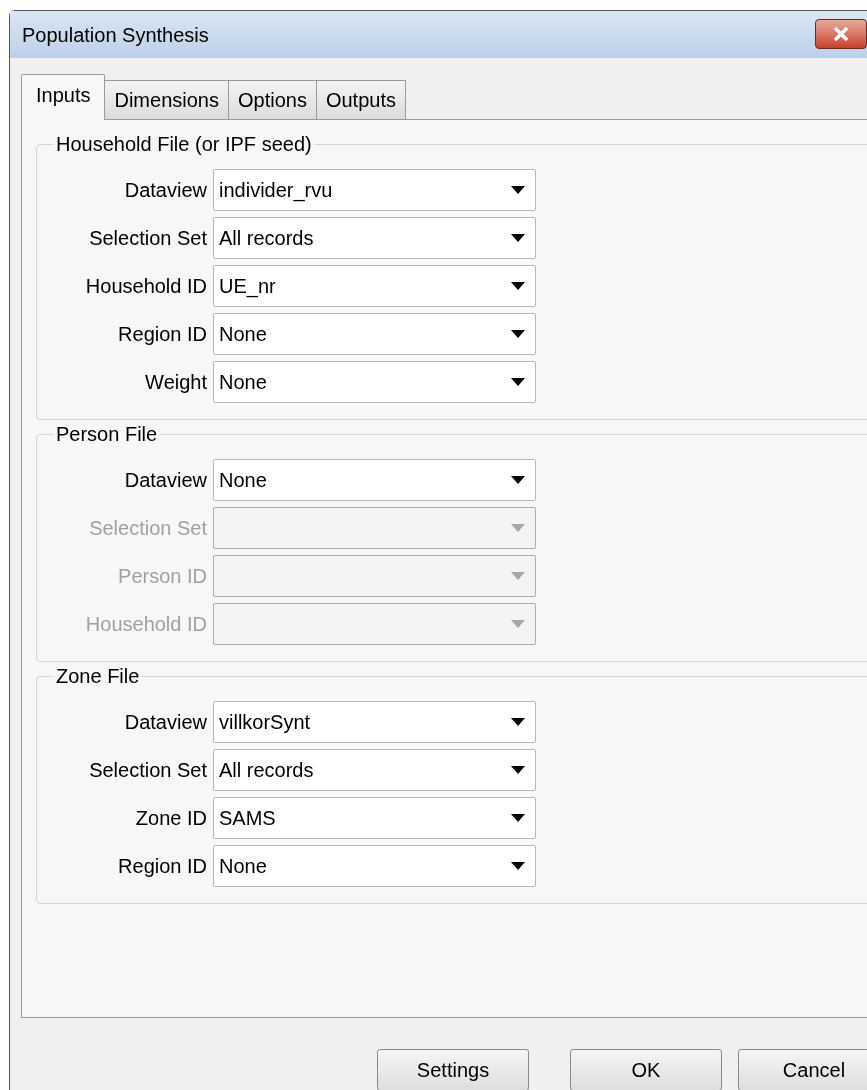 The width and height of the screenshot is (867, 1090). Describe the element at coordinates (360, 100) in the screenshot. I see `tab: Outputs` at that location.